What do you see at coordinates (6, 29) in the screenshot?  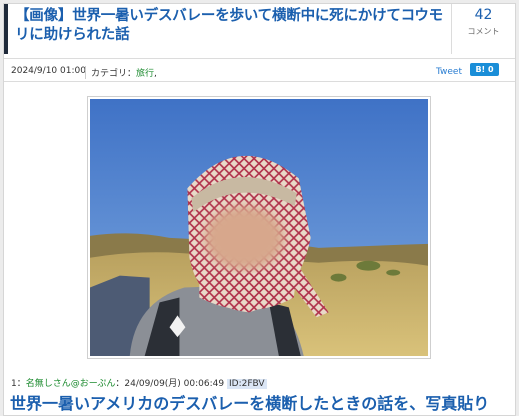 I see `header-accent-bar` at bounding box center [6, 29].